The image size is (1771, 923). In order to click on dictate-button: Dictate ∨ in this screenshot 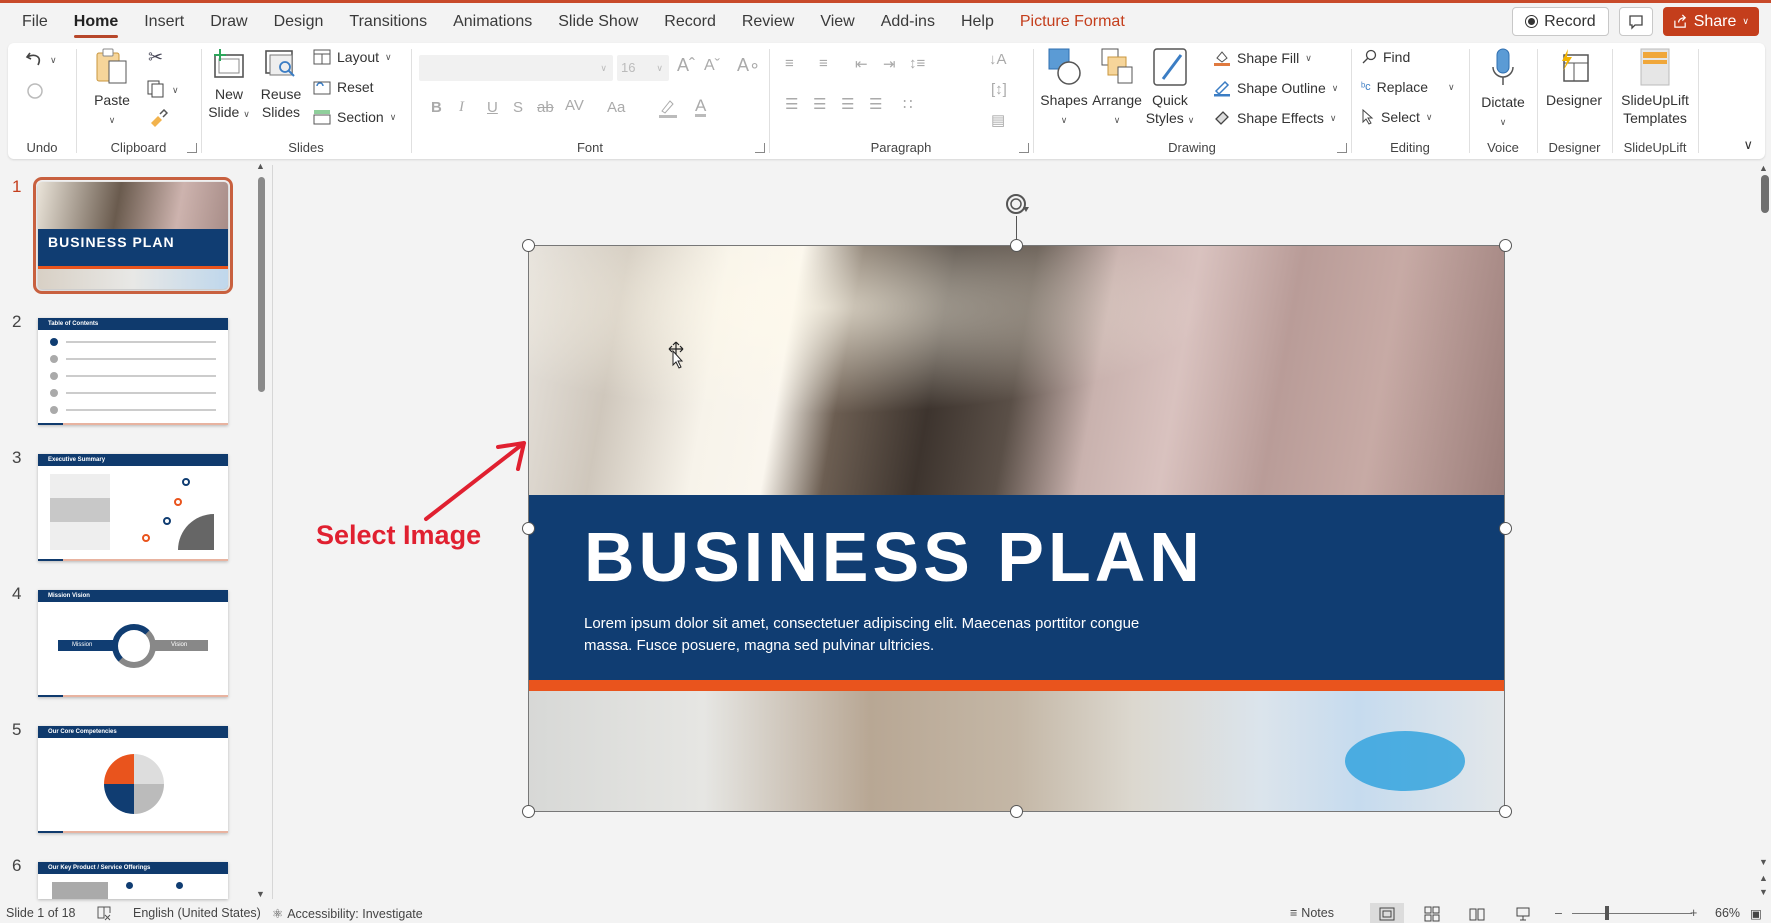, I will do `click(1503, 89)`.